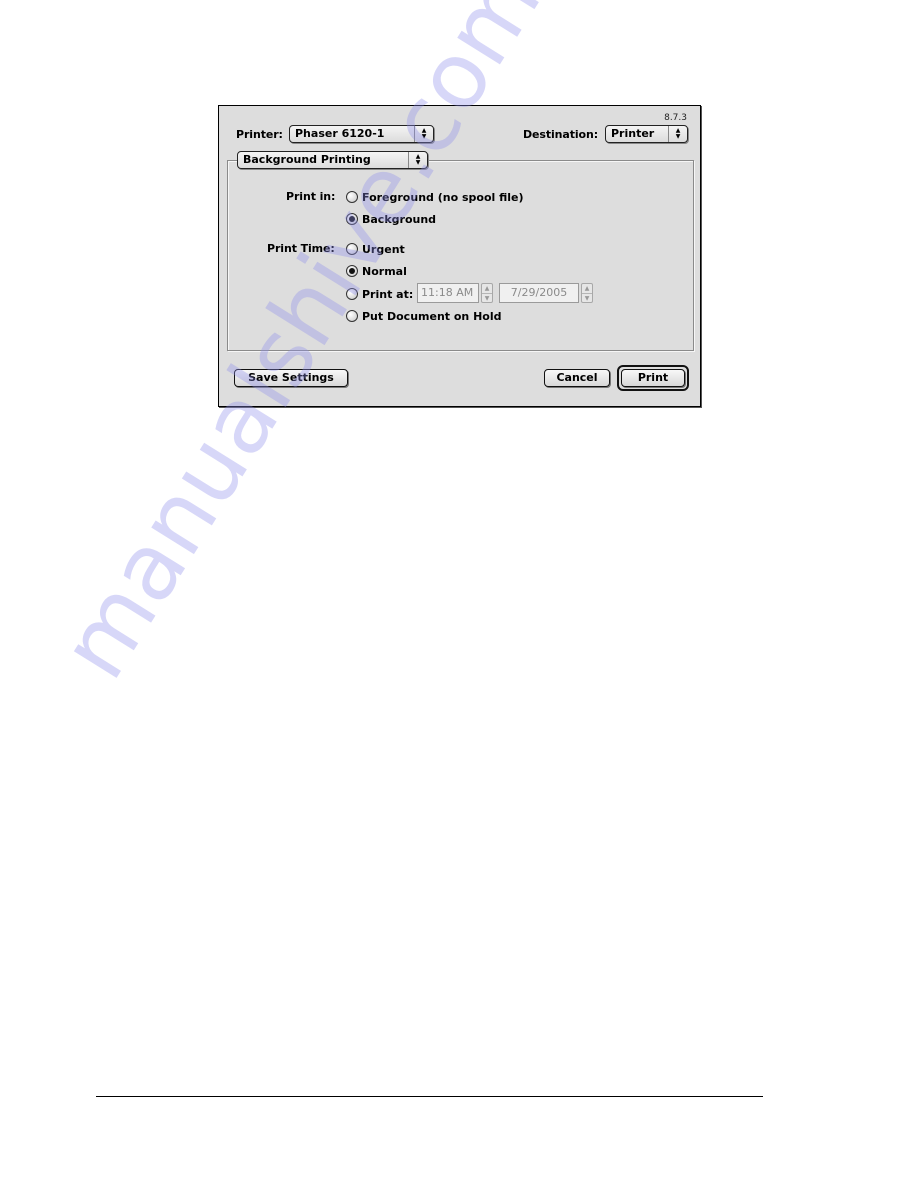  I want to click on print-time-label: Print Time:, so click(301, 248).